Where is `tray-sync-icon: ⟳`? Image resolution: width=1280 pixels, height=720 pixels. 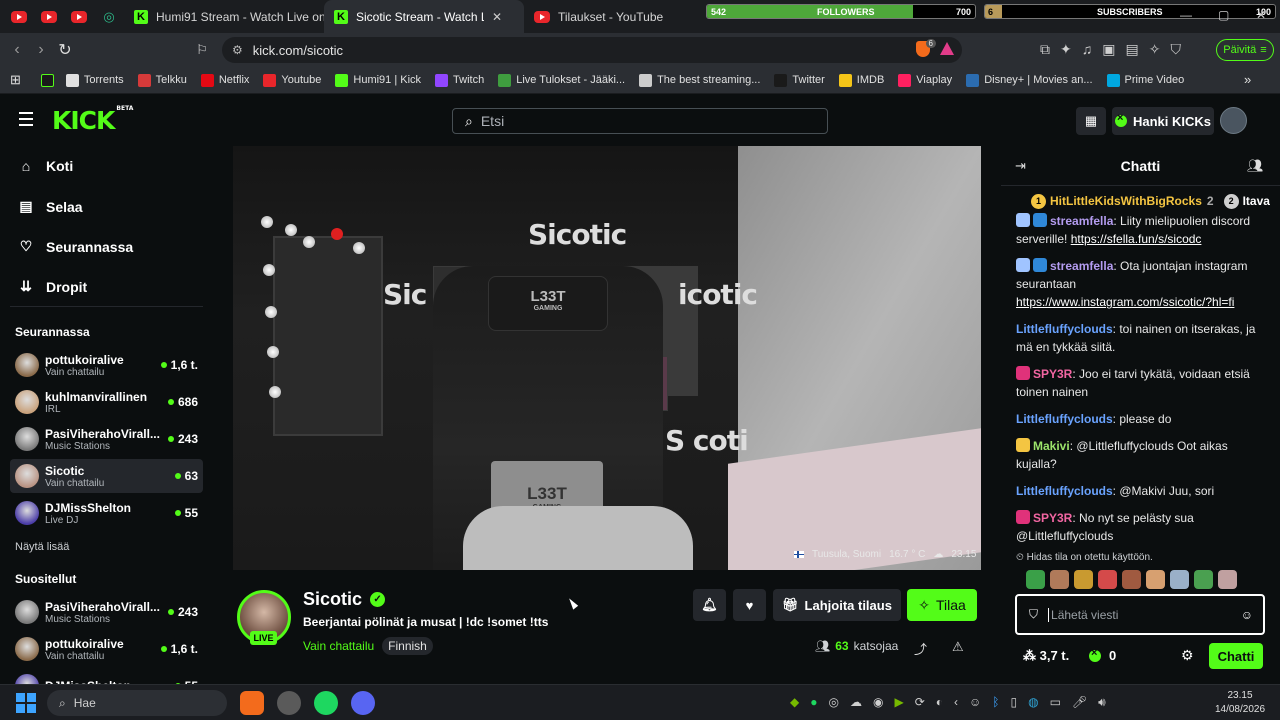
tray-sync-icon: ⟳ is located at coordinates (920, 702).